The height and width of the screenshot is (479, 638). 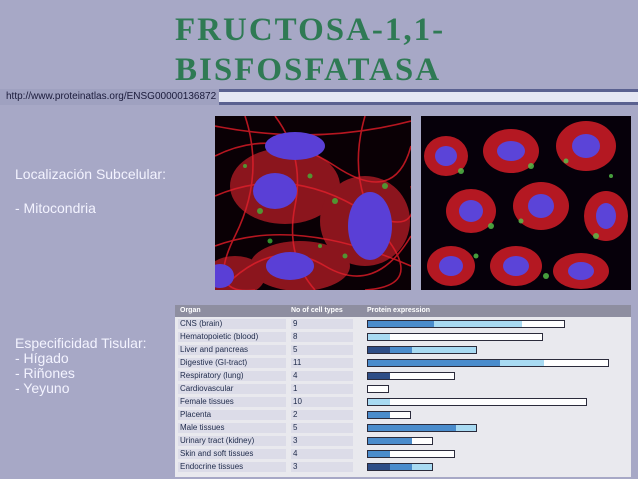 I want to click on table-row: Respiratory (lung) 4, so click(x=403, y=376).